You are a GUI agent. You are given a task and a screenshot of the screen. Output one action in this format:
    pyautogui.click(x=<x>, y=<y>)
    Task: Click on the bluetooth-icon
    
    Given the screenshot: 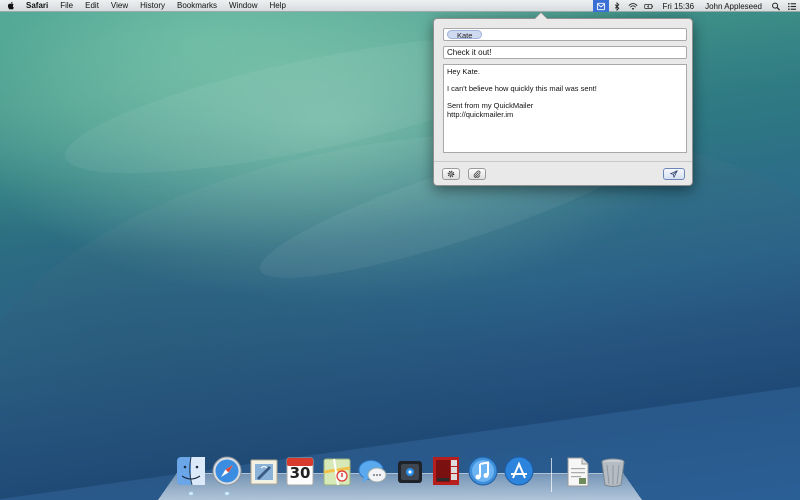 What is the action you would take?
    pyautogui.click(x=617, y=6)
    